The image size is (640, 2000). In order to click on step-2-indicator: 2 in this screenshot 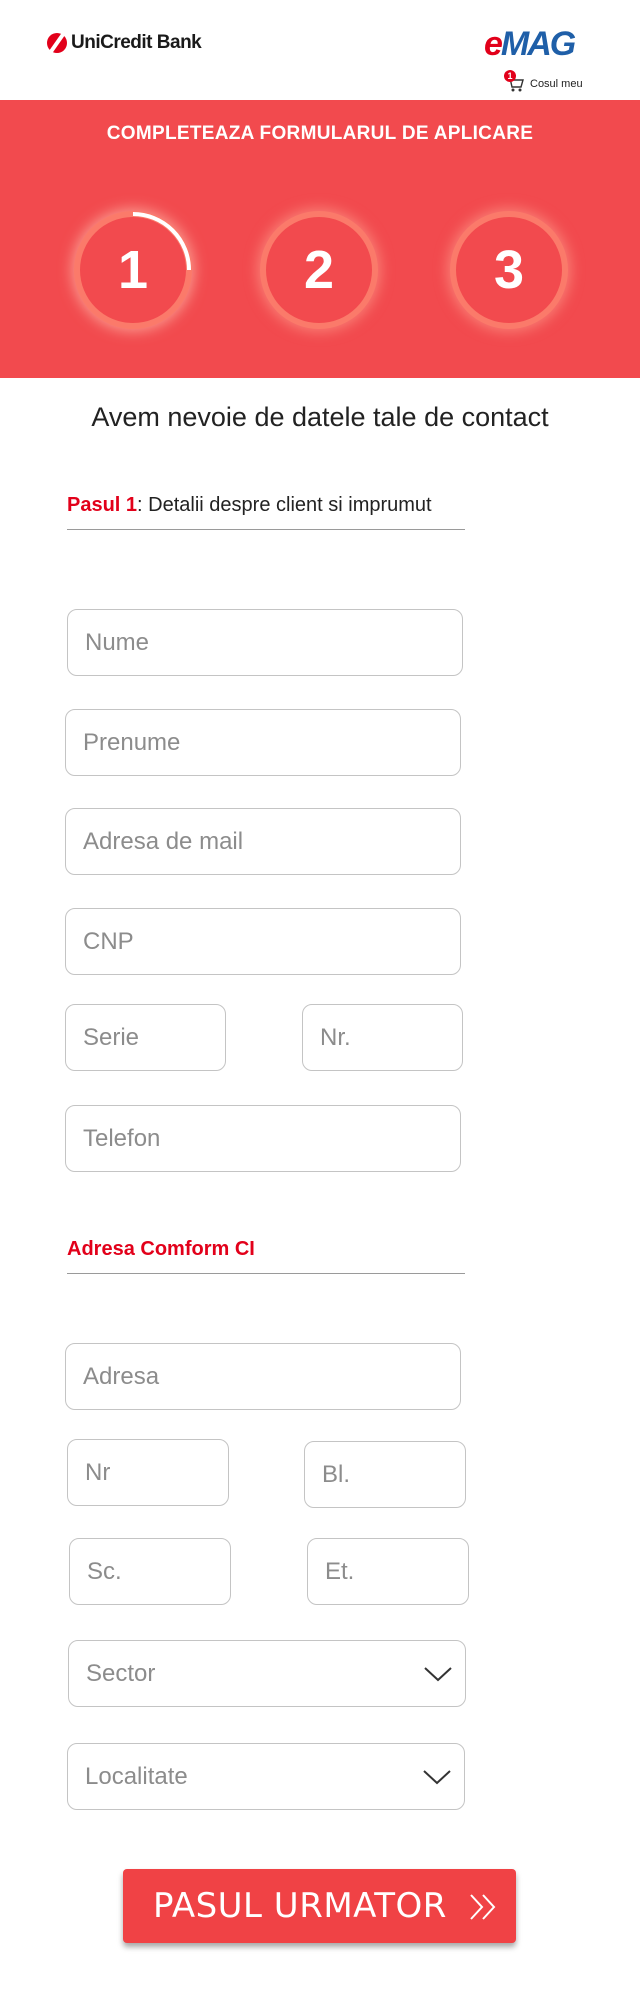, I will do `click(319, 270)`.